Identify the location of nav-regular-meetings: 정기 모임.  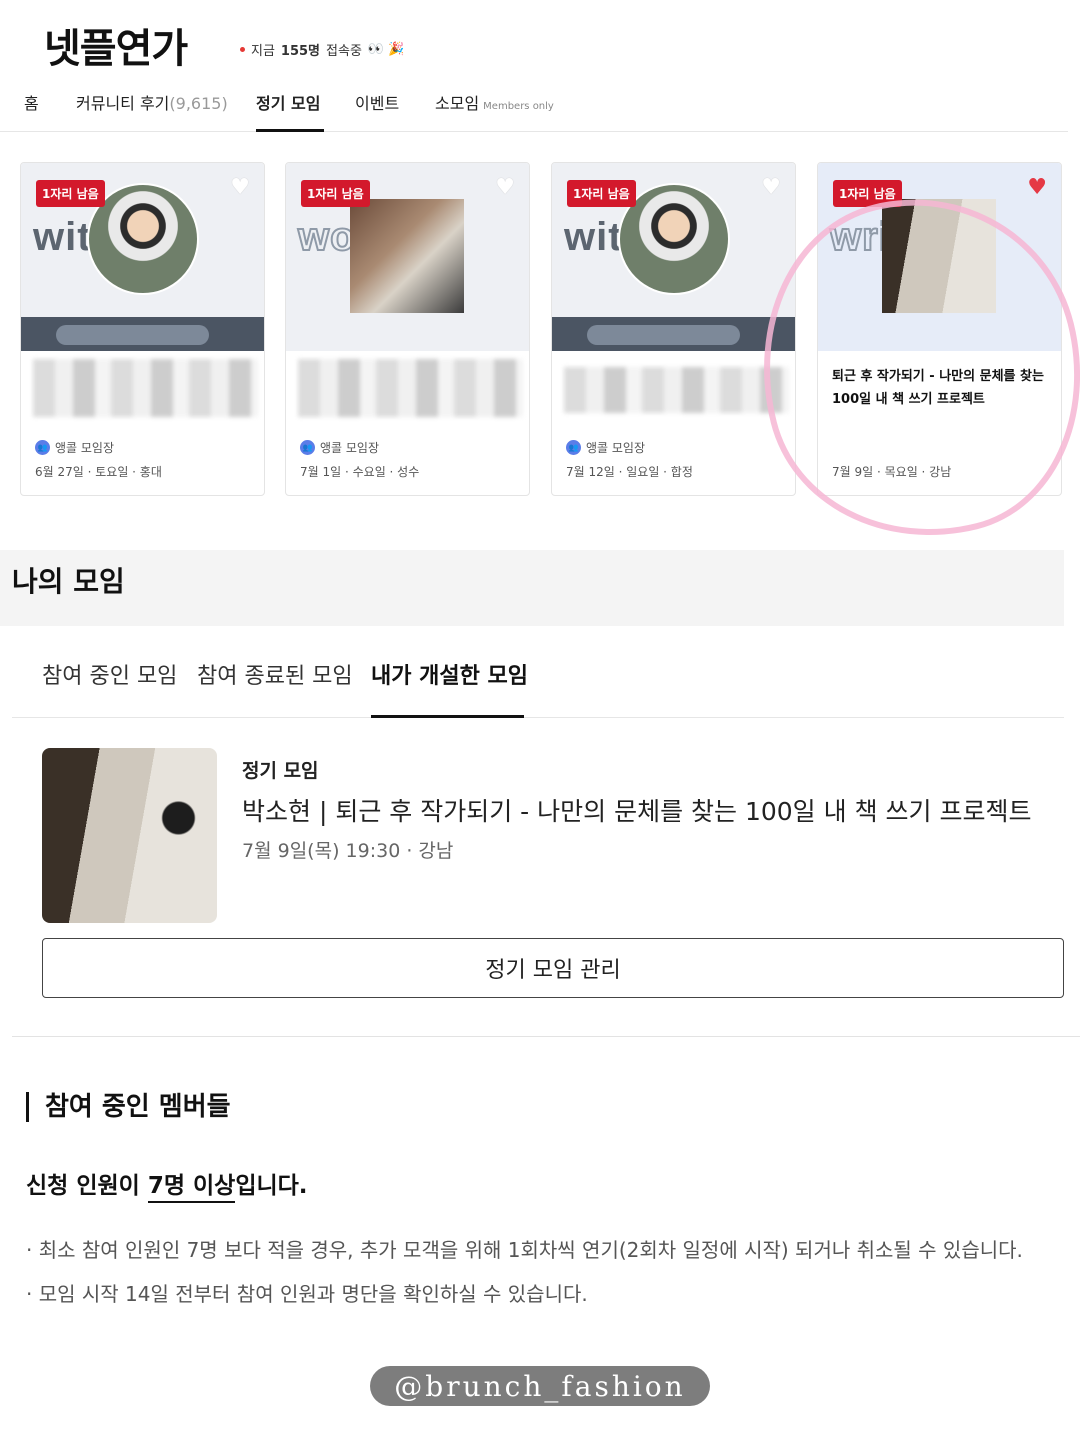
(290, 111).